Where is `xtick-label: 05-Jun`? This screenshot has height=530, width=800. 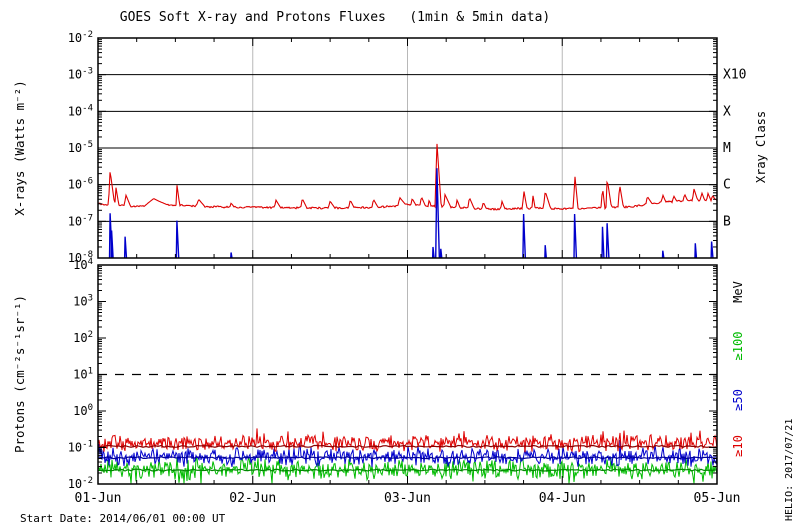
xtick-label: 05-Jun is located at coordinates (717, 498).